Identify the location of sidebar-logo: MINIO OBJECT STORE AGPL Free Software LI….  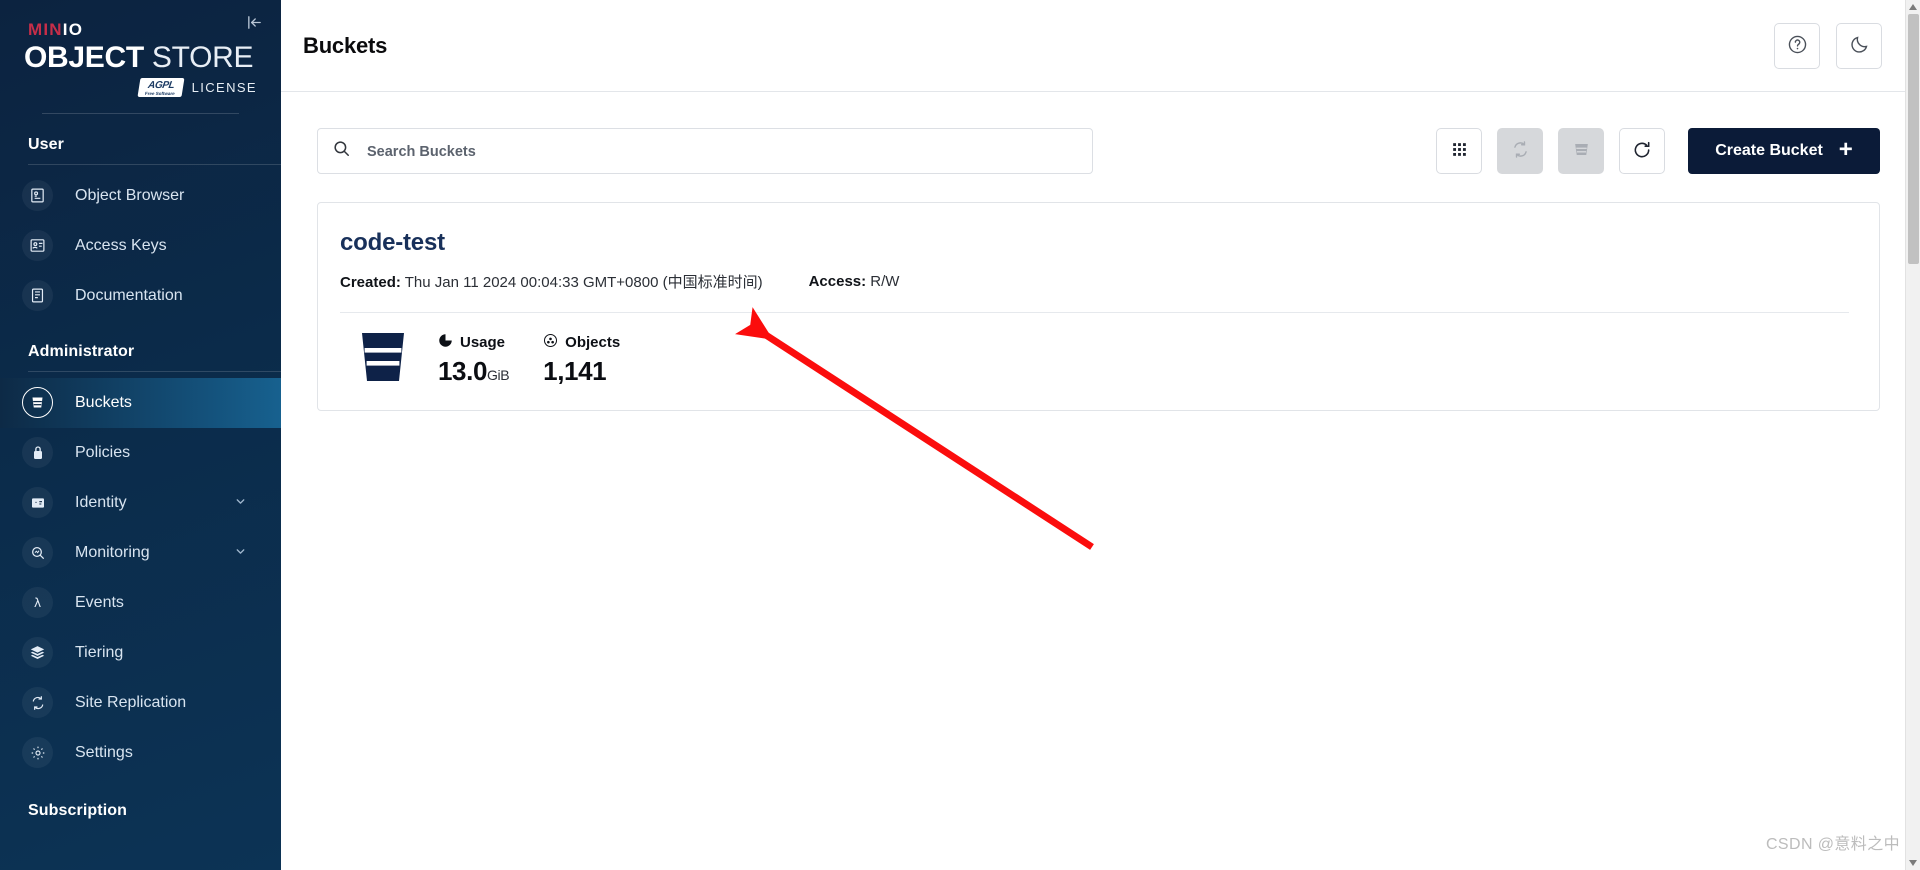
(140, 57).